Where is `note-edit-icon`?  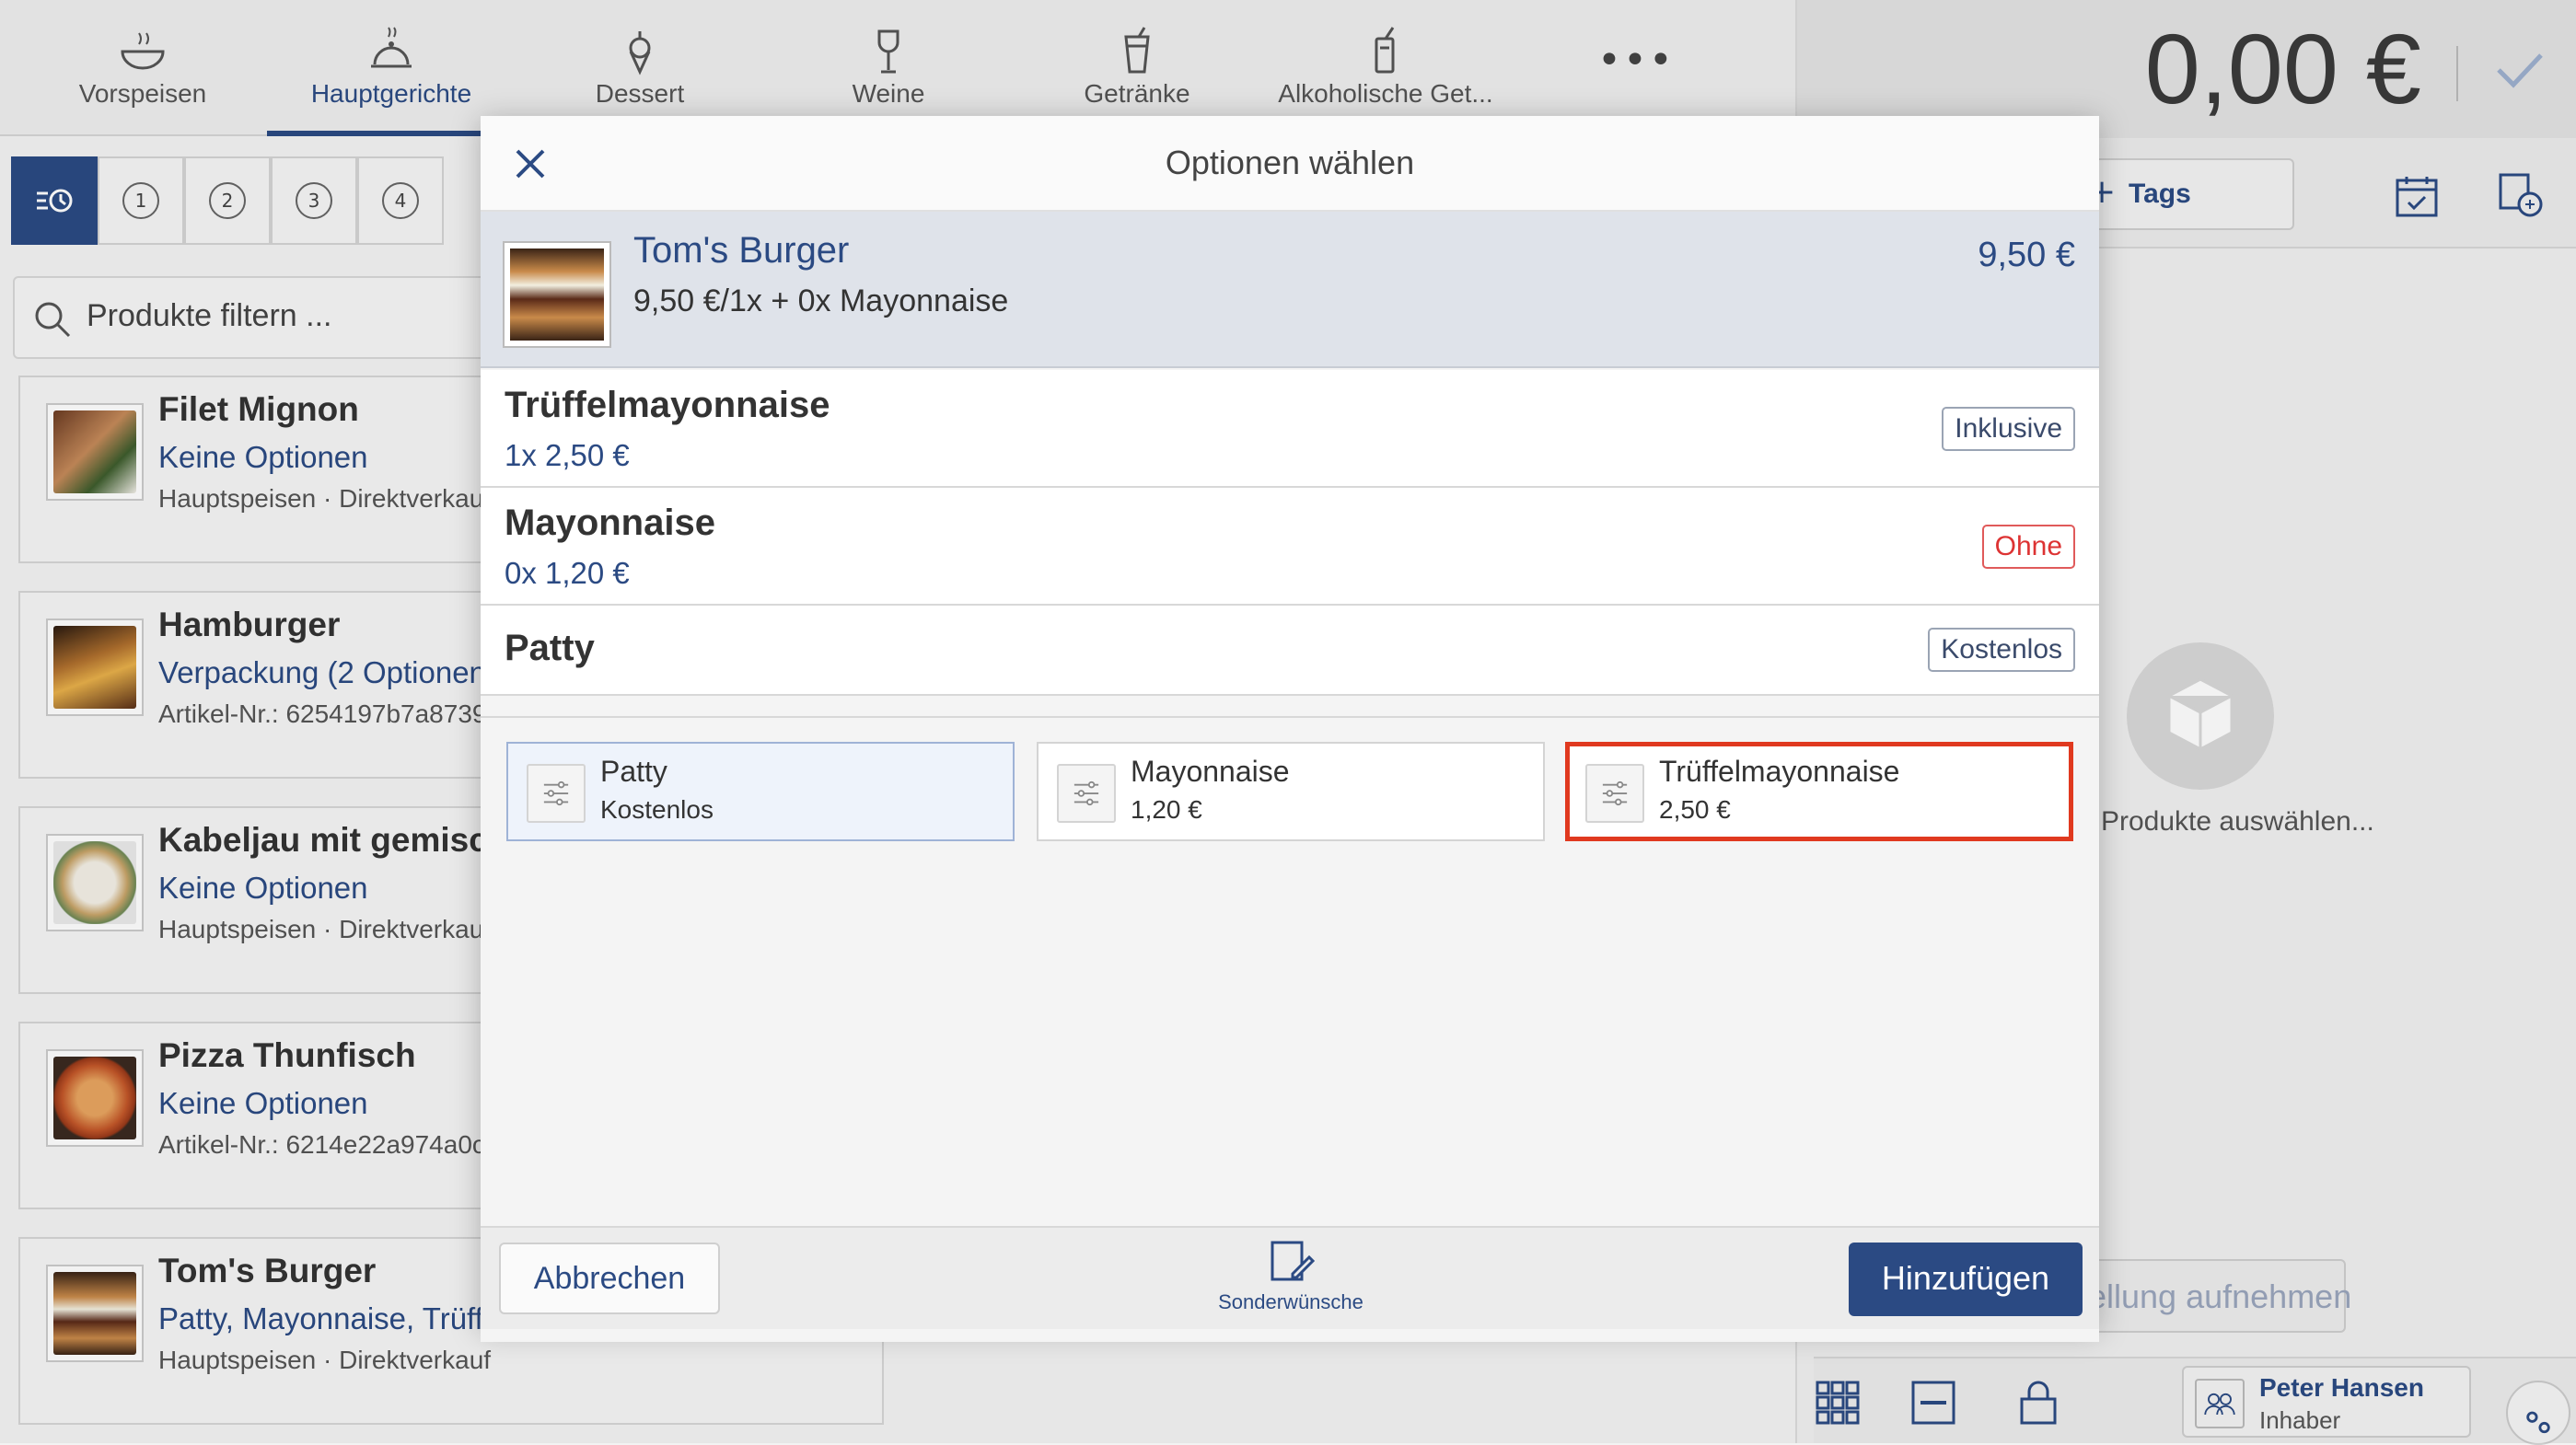 note-edit-icon is located at coordinates (1293, 1261).